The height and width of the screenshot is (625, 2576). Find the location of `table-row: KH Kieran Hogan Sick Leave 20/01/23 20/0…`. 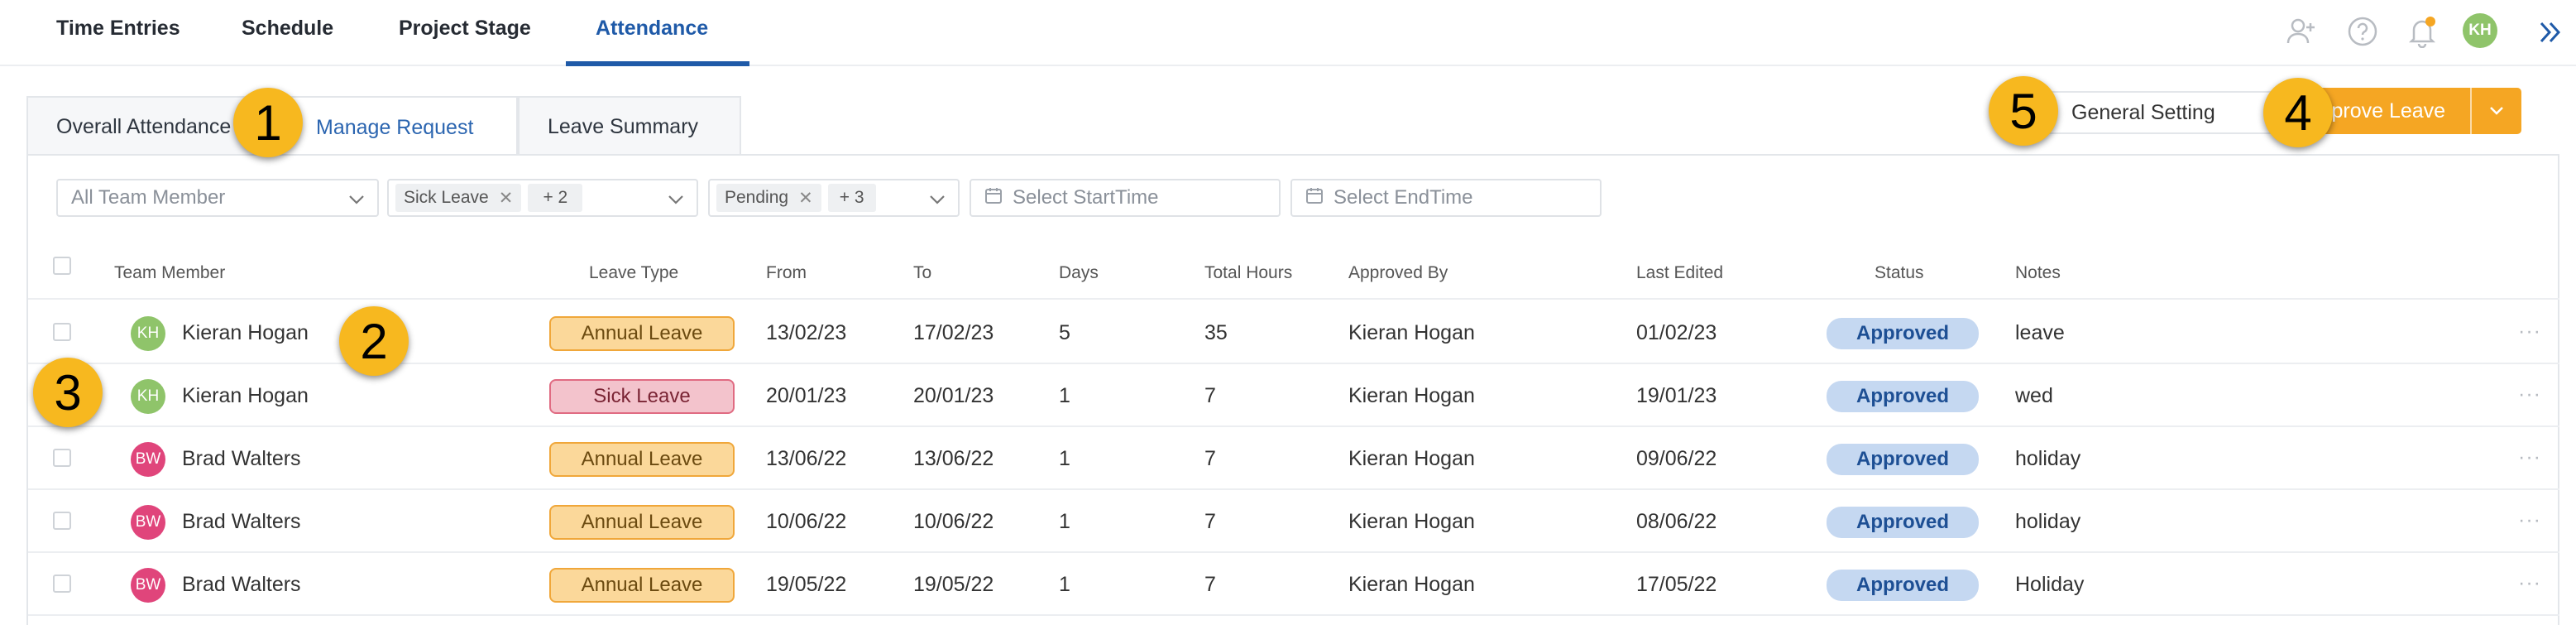

table-row: KH Kieran Hogan Sick Leave 20/01/23 20/0… is located at coordinates (1293, 395).